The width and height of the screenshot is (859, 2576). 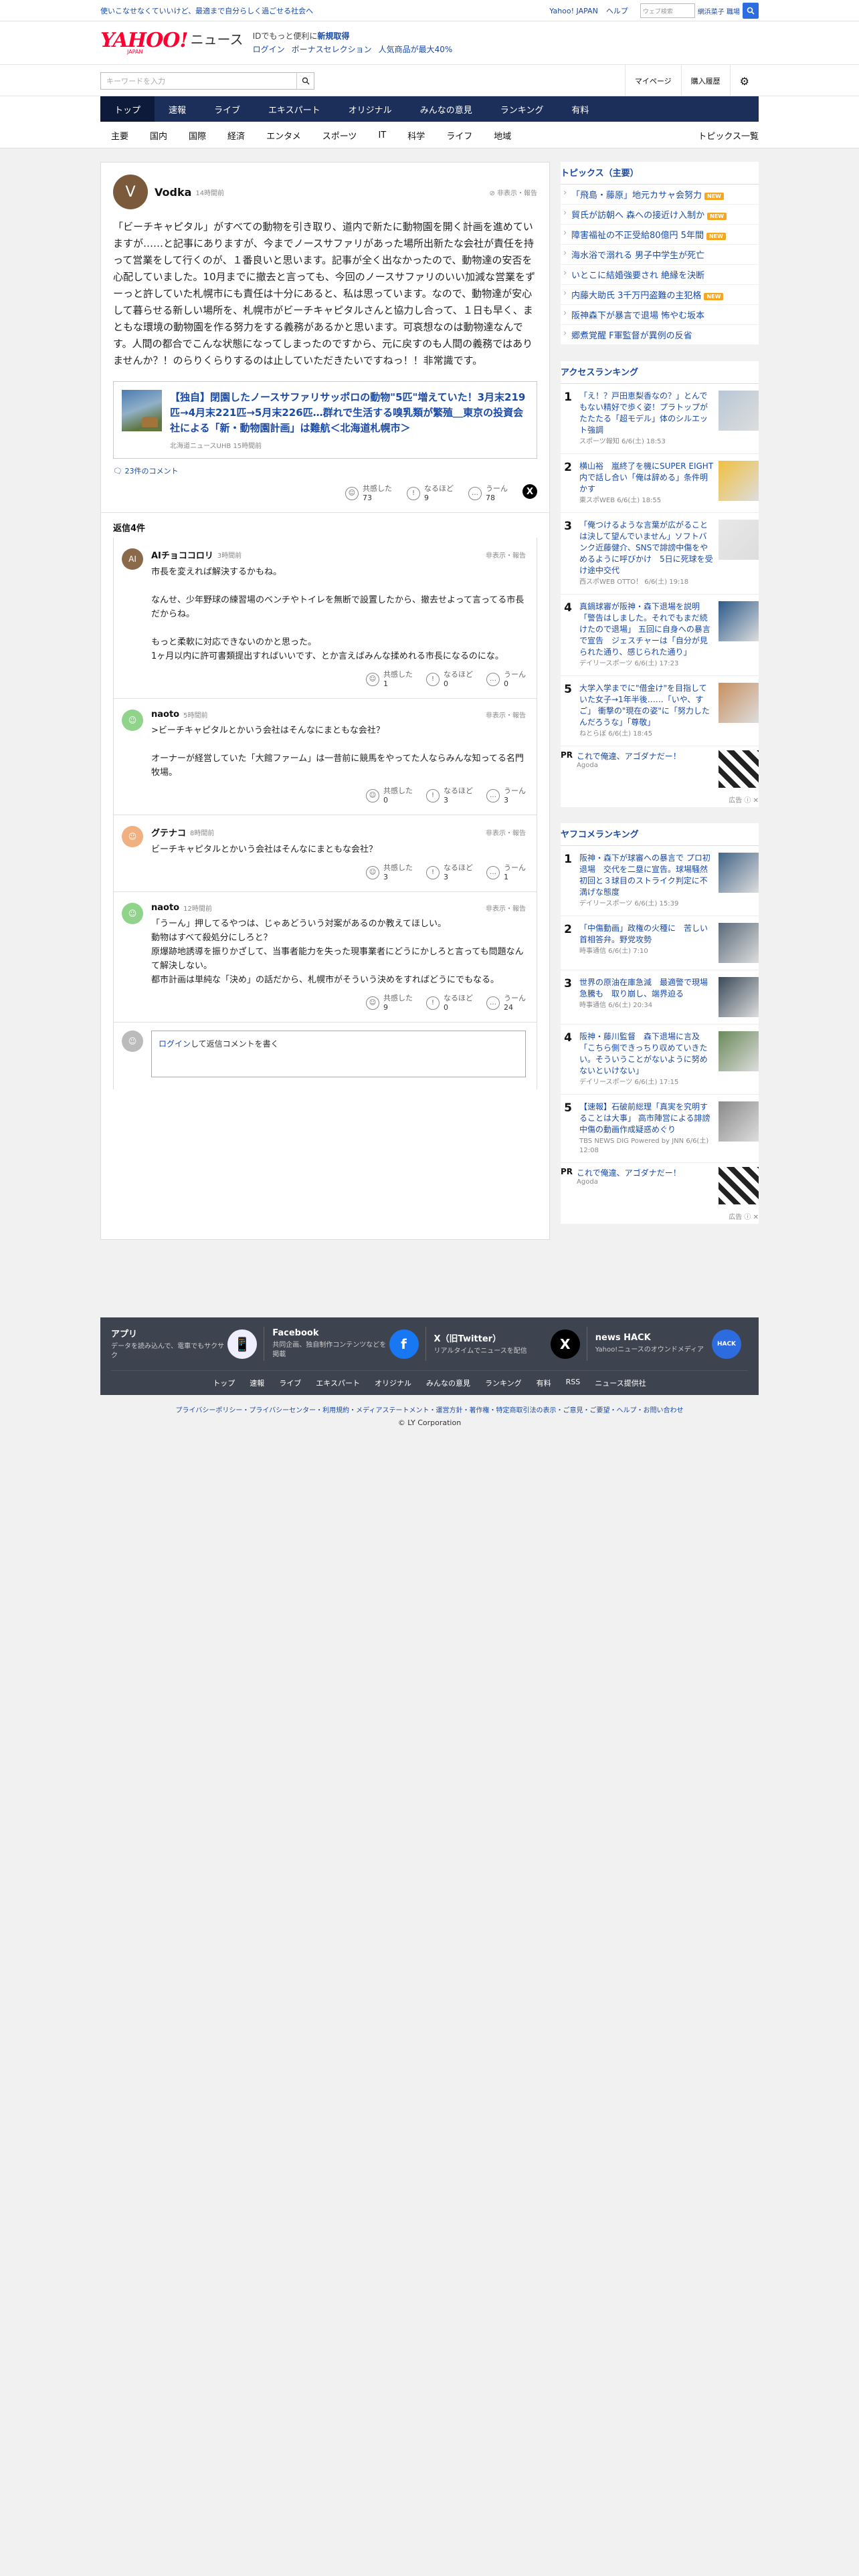 What do you see at coordinates (242, 1344) in the screenshot?
I see `footer-card-icon: 📱` at bounding box center [242, 1344].